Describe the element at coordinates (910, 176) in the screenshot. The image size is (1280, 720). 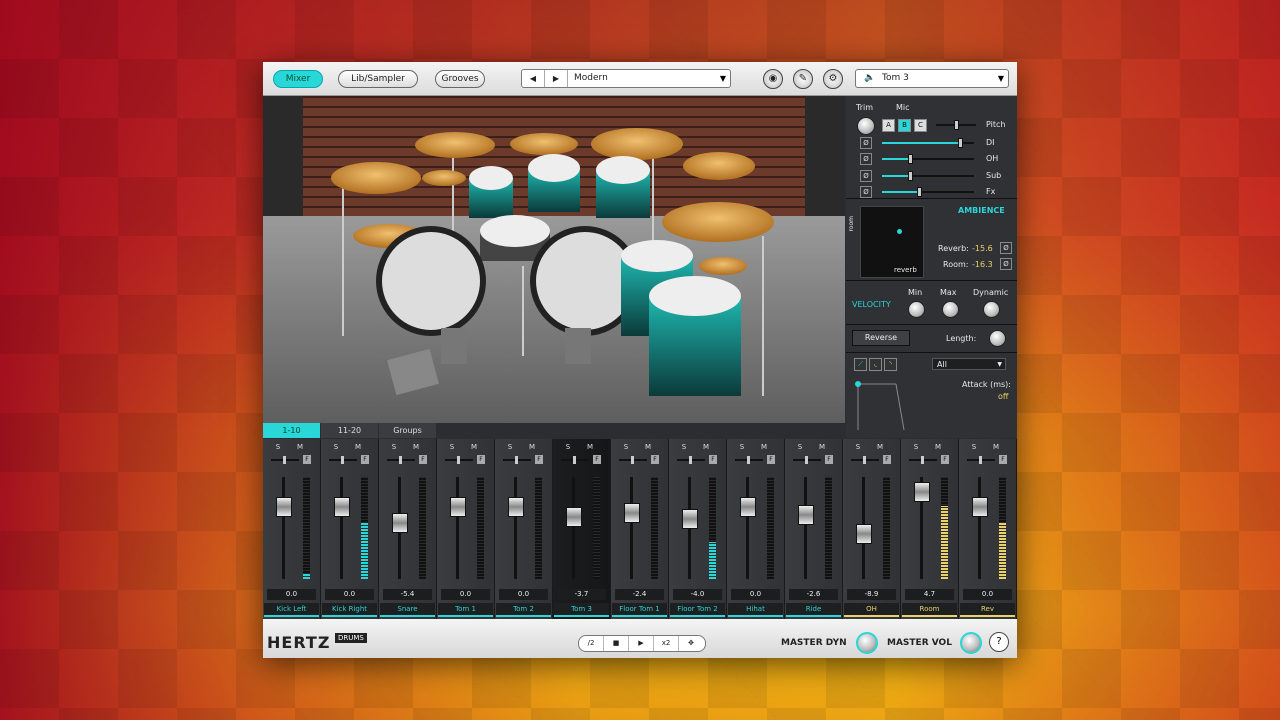
I see `send-sub-thumb` at that location.